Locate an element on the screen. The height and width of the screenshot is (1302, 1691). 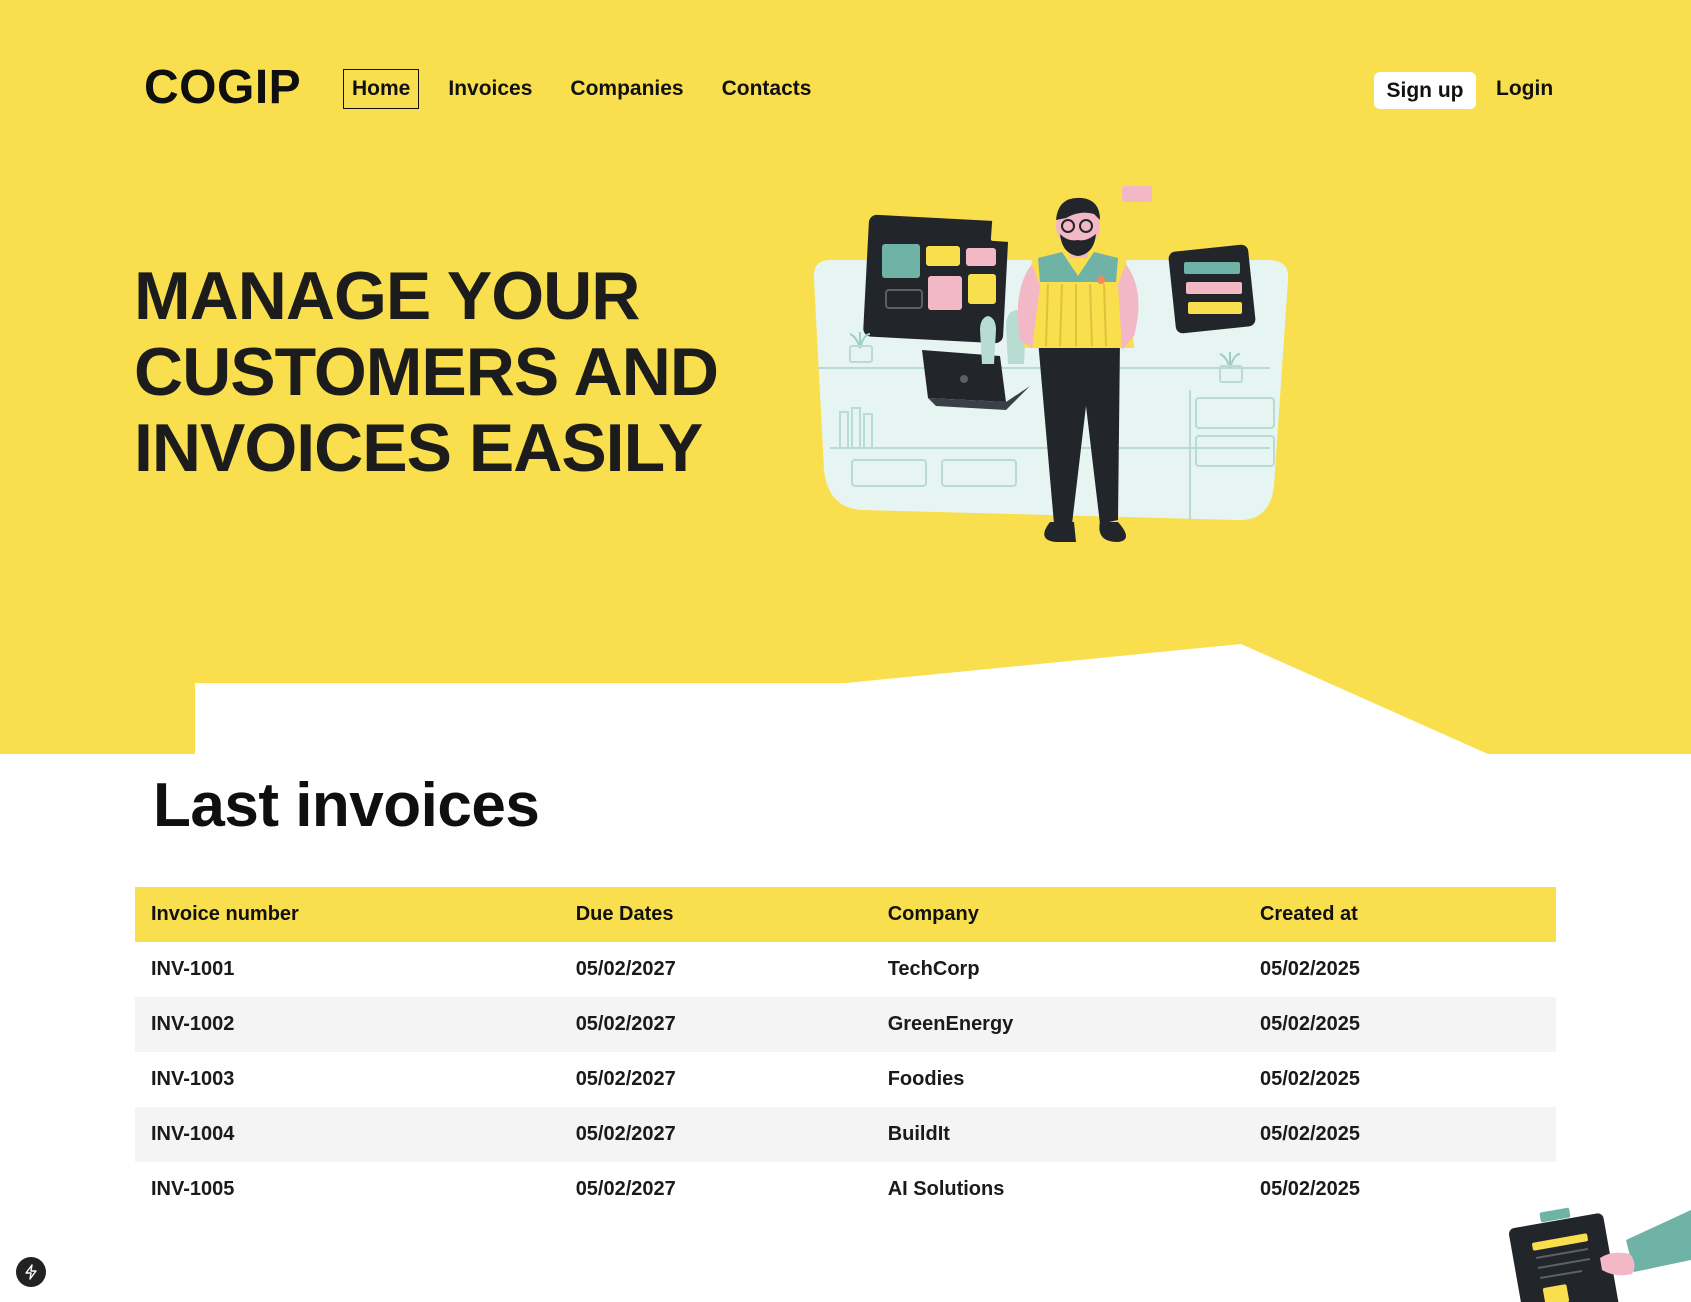
logo: COGIP is located at coordinates (222, 87).